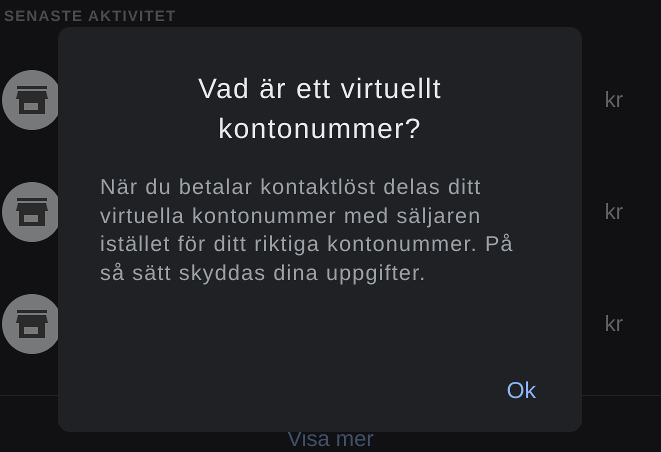  What do you see at coordinates (521, 390) in the screenshot?
I see `ok-button: Ok` at bounding box center [521, 390].